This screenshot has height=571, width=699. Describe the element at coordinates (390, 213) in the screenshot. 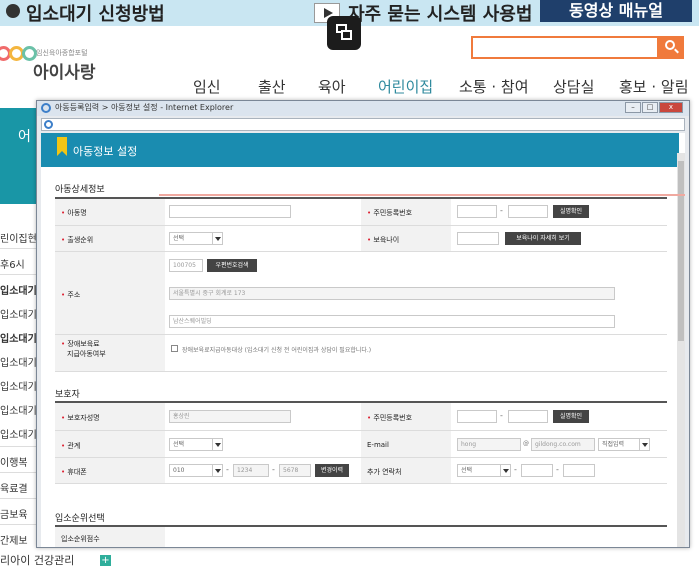

I see `child-rrn-label: • 주민등록번호` at that location.